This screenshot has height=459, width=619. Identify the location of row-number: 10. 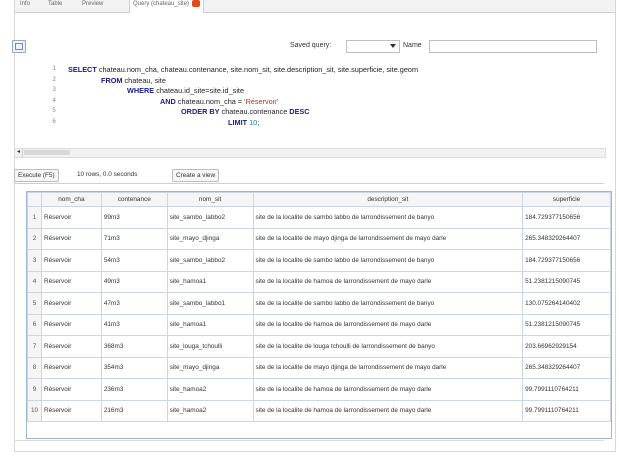
(34, 410).